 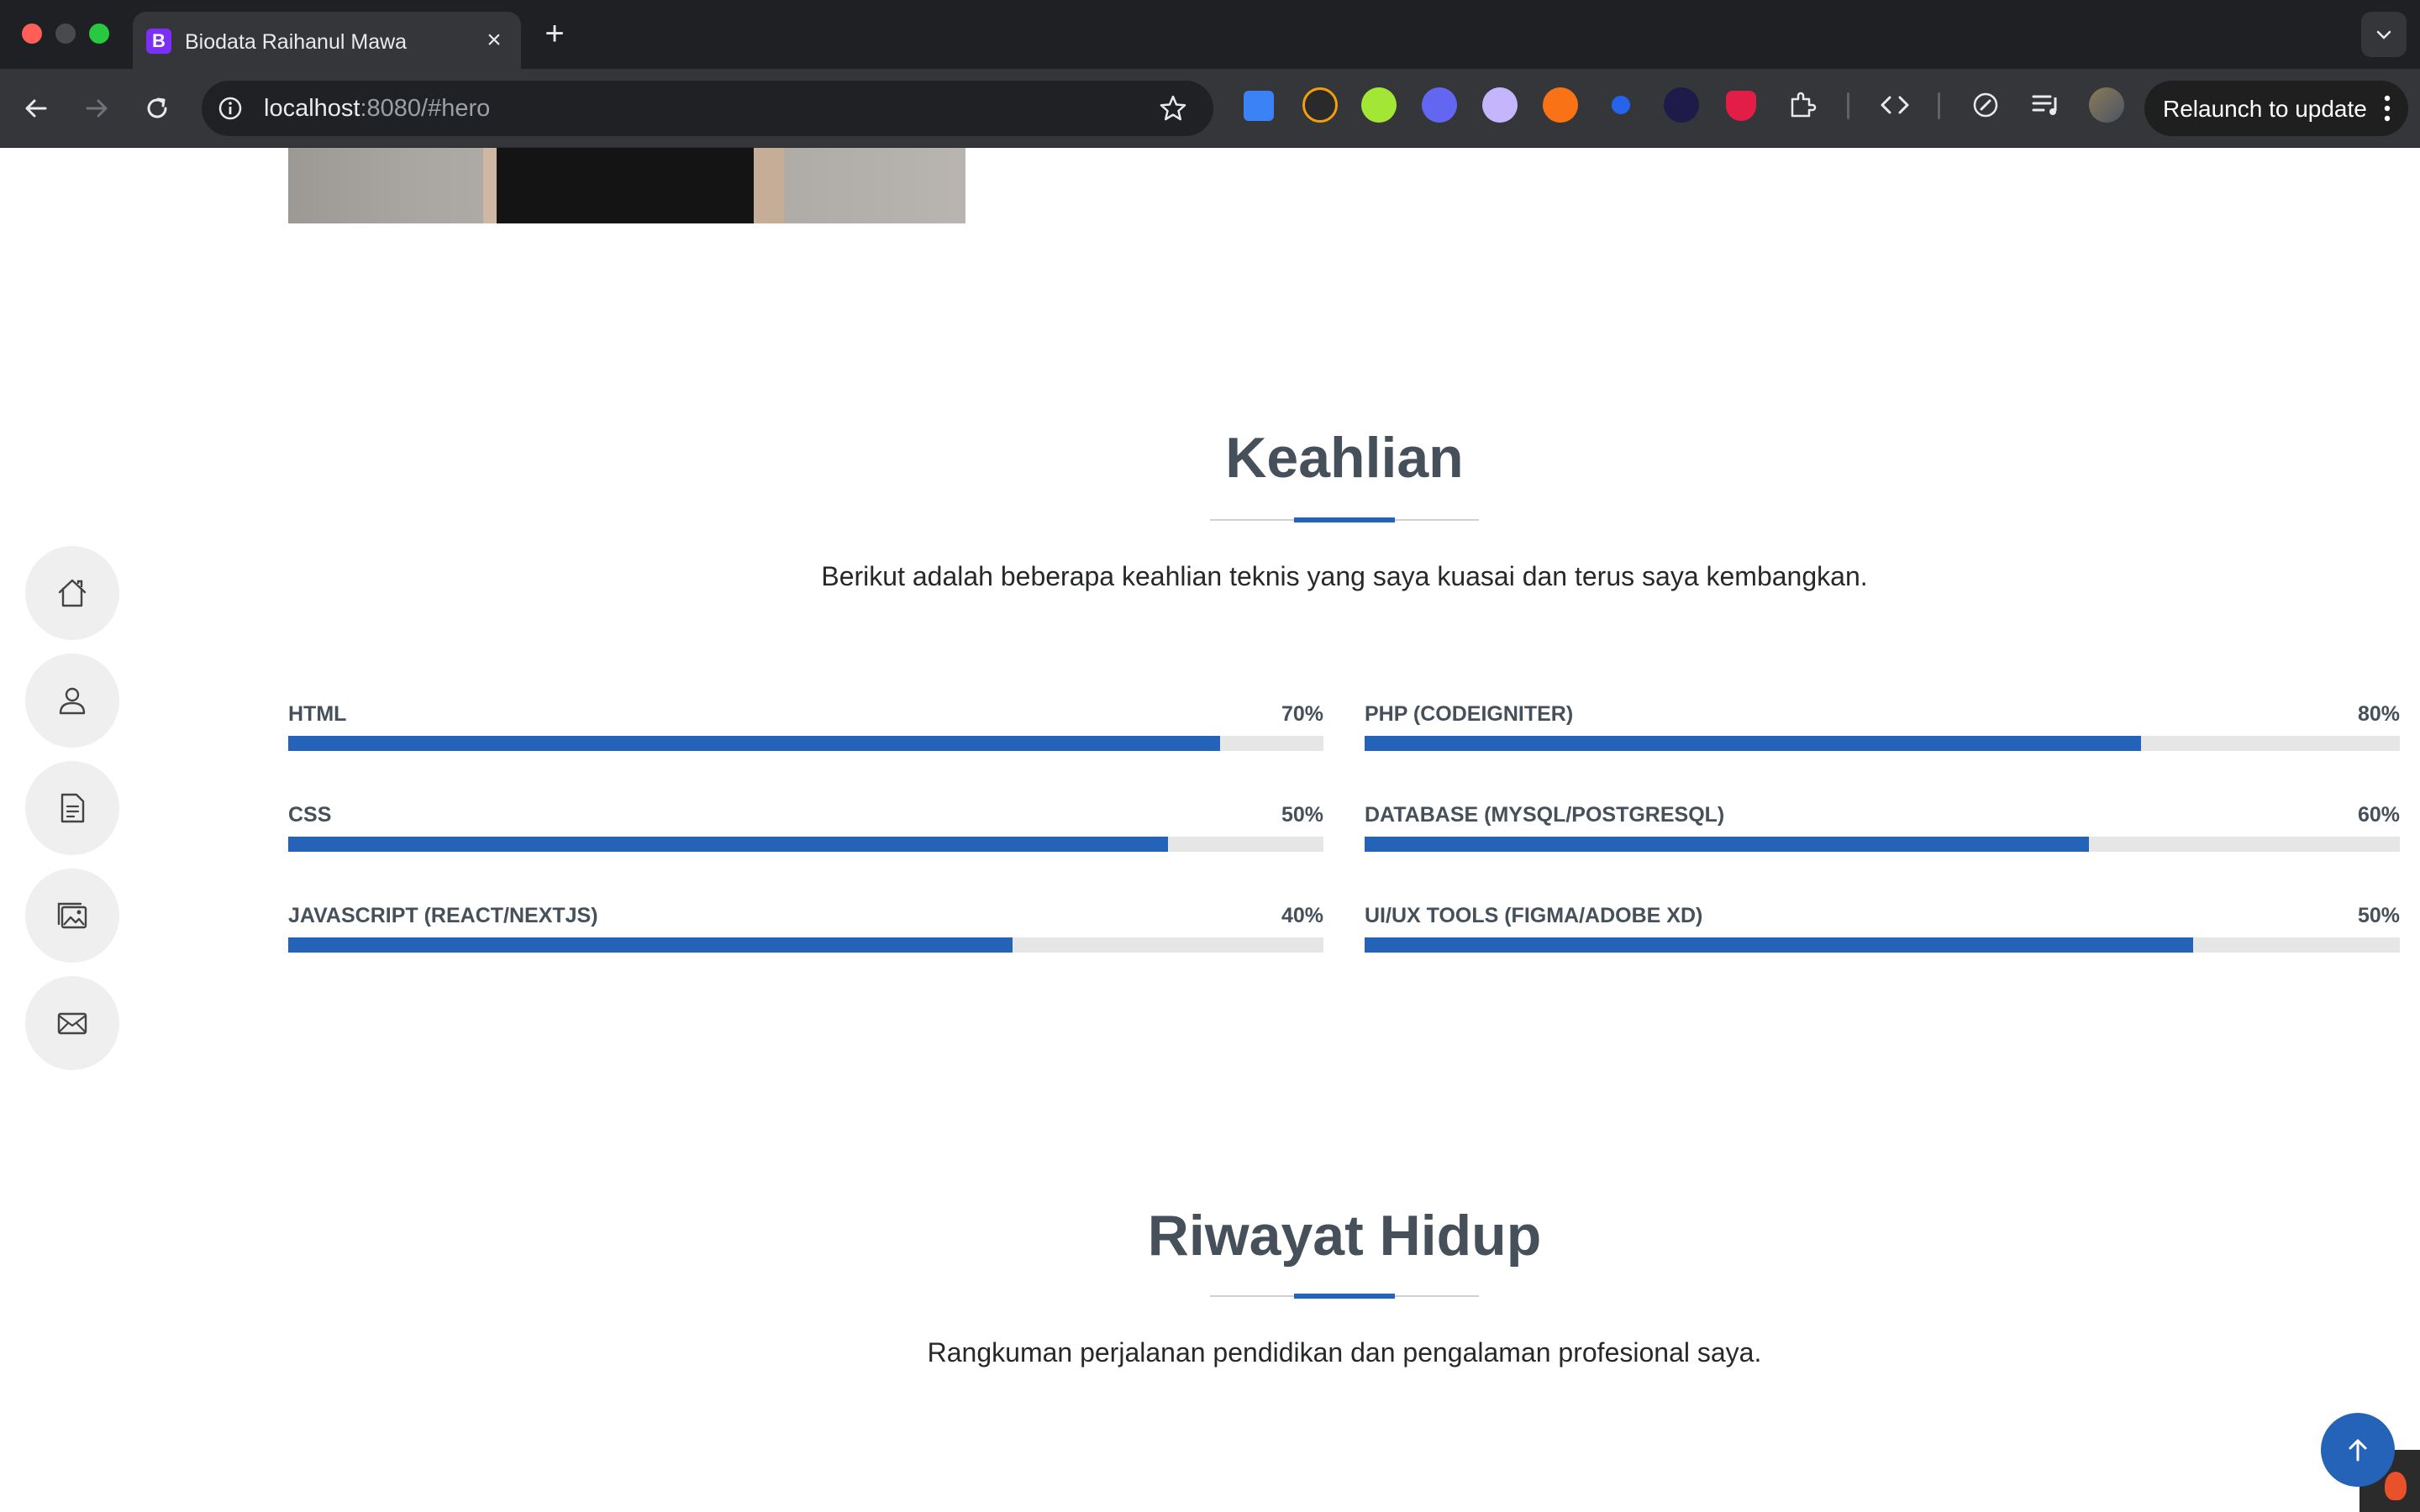 I want to click on skill-name: HTML, so click(x=317, y=714).